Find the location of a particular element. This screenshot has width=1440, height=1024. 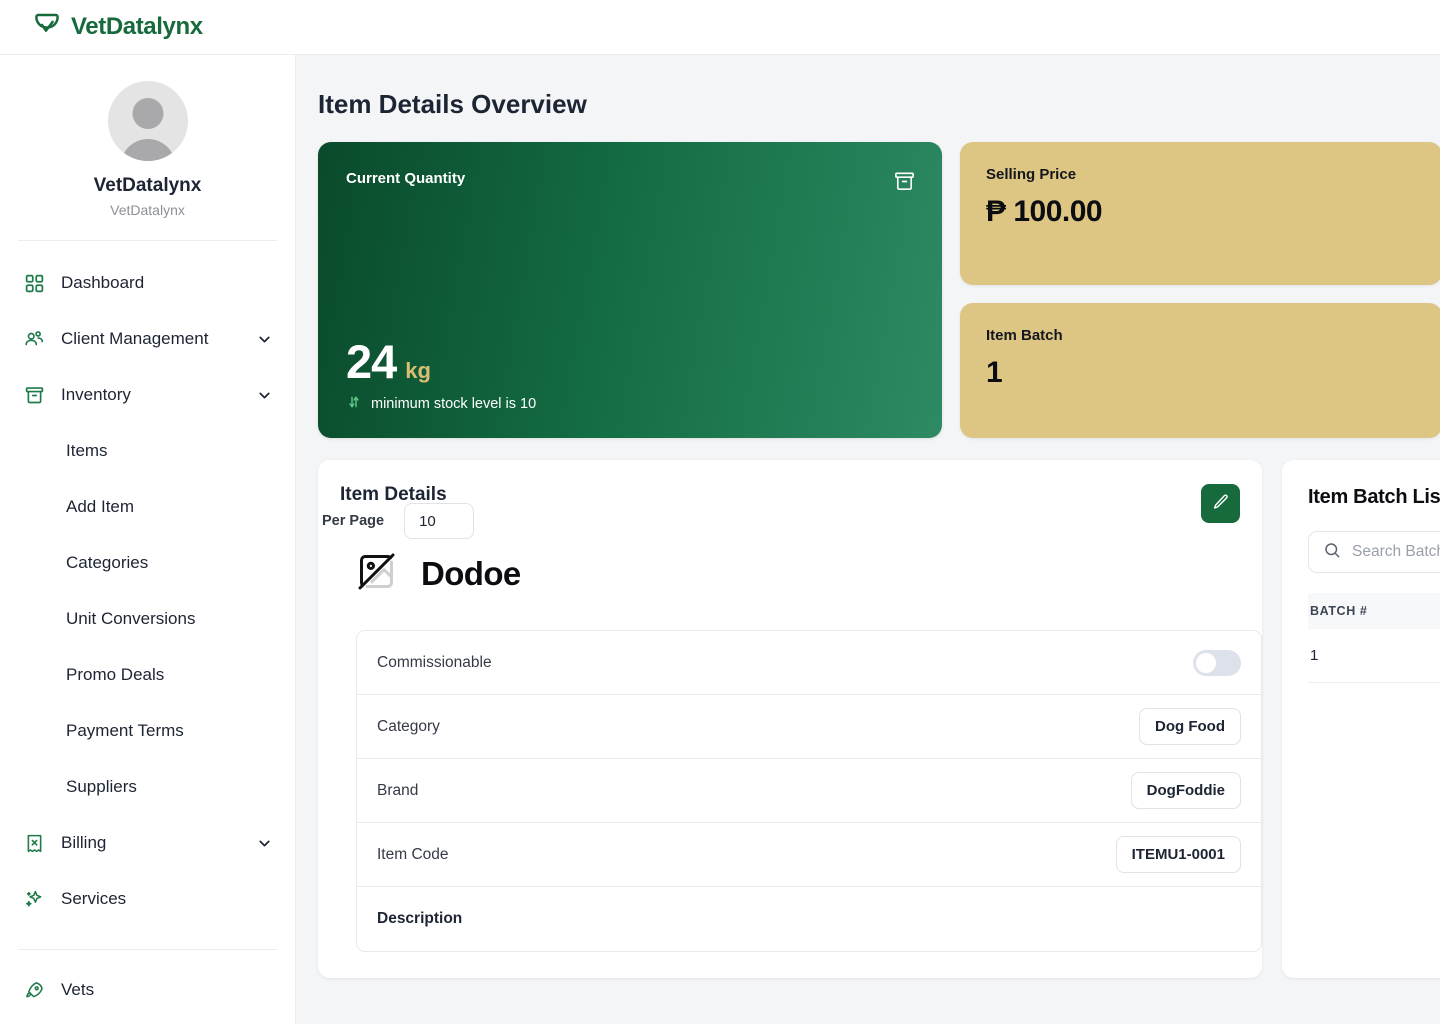

batch-number-cell: 1 is located at coordinates (1314, 655).